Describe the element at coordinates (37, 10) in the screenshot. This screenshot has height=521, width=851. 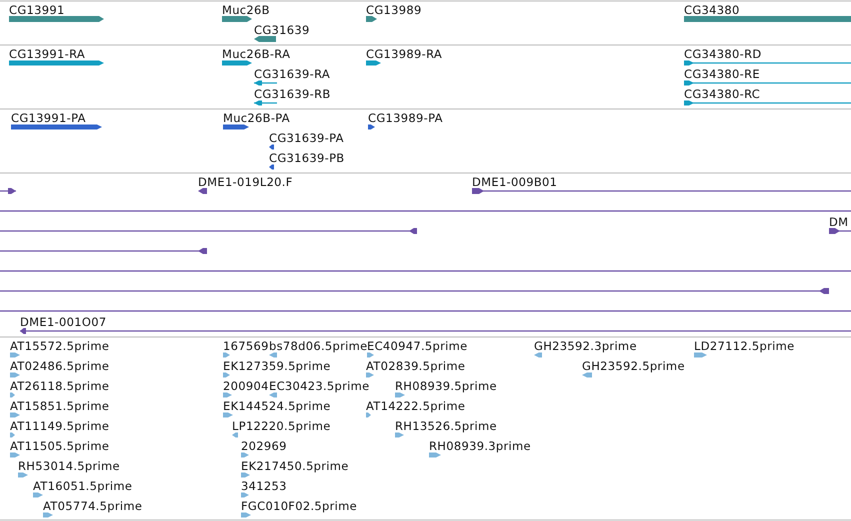
I see `feature-label: CG13991` at that location.